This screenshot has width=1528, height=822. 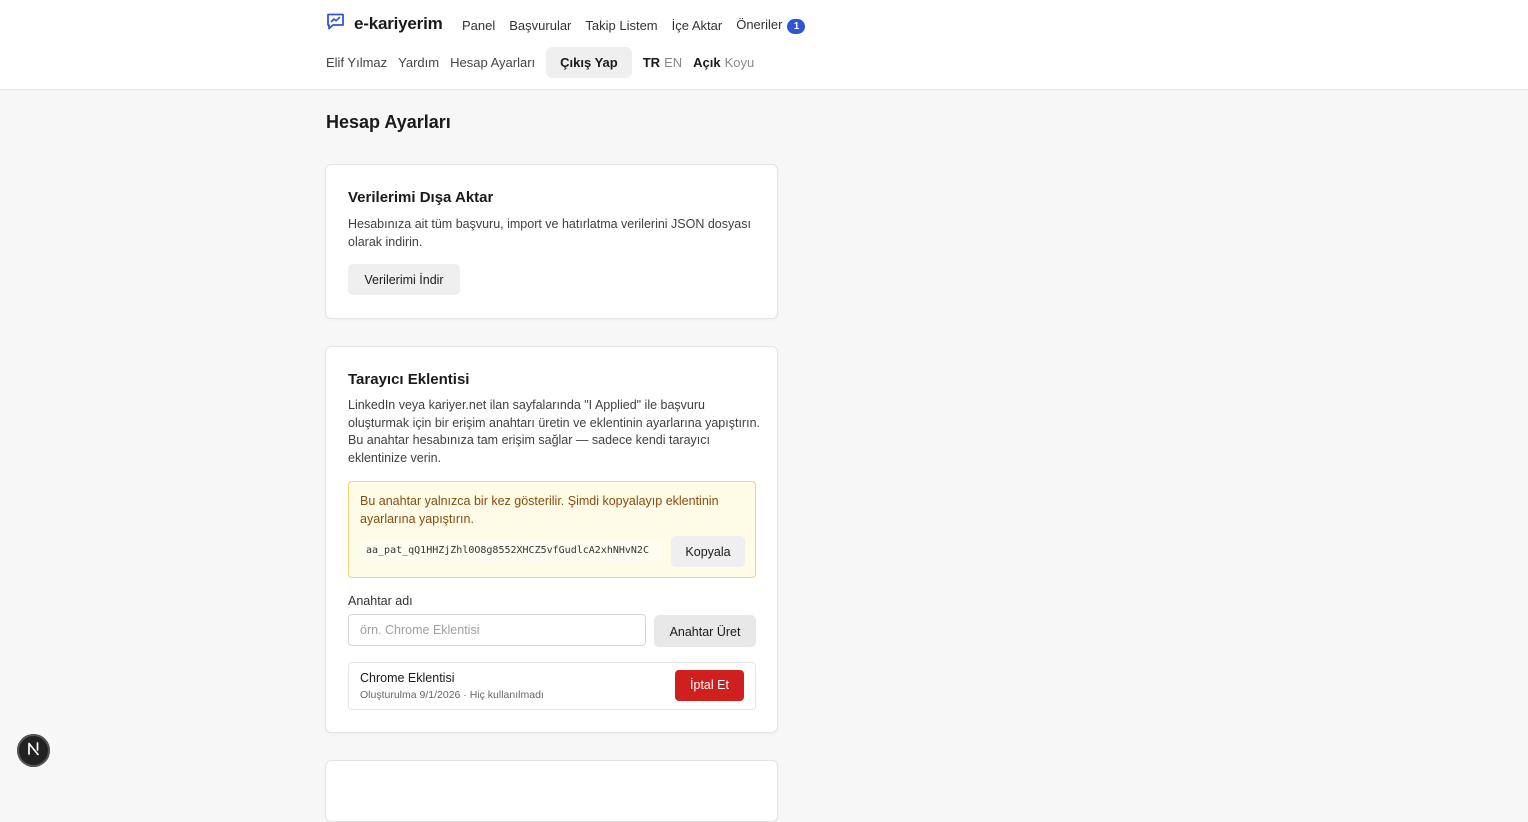 I want to click on n-logo-icon, so click(x=33, y=751).